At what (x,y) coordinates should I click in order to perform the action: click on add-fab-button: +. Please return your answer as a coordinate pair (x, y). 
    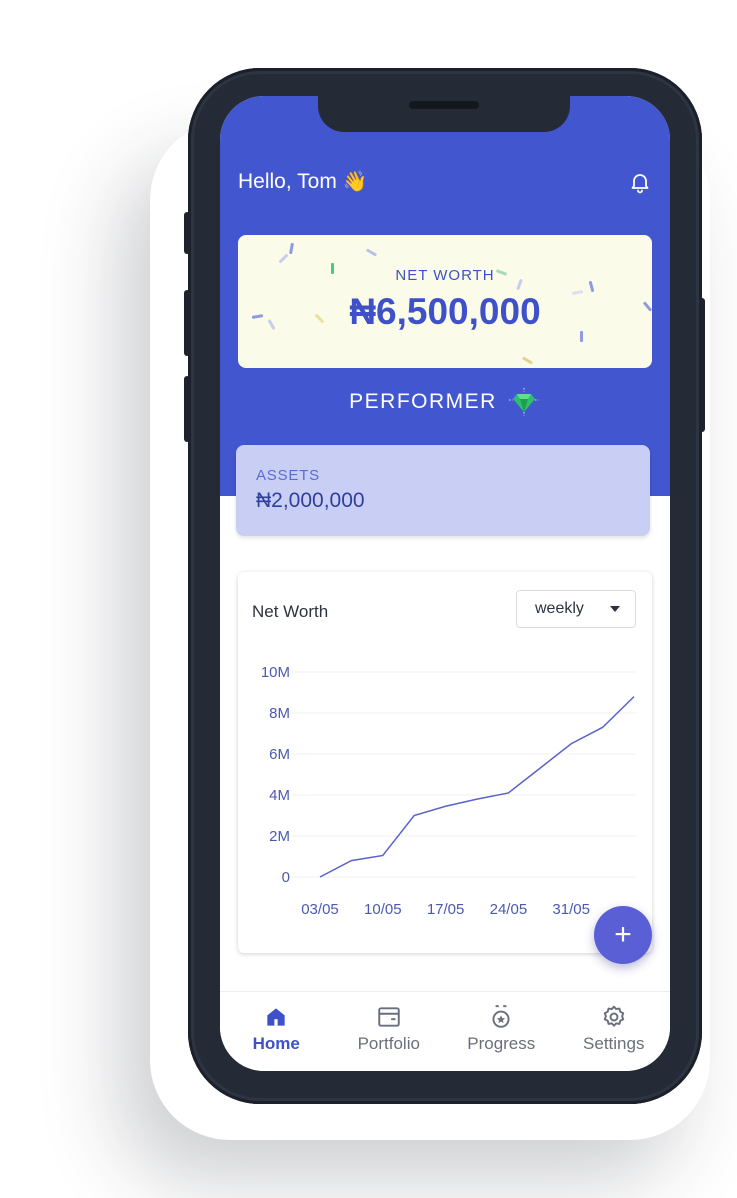
    Looking at the image, I should click on (623, 935).